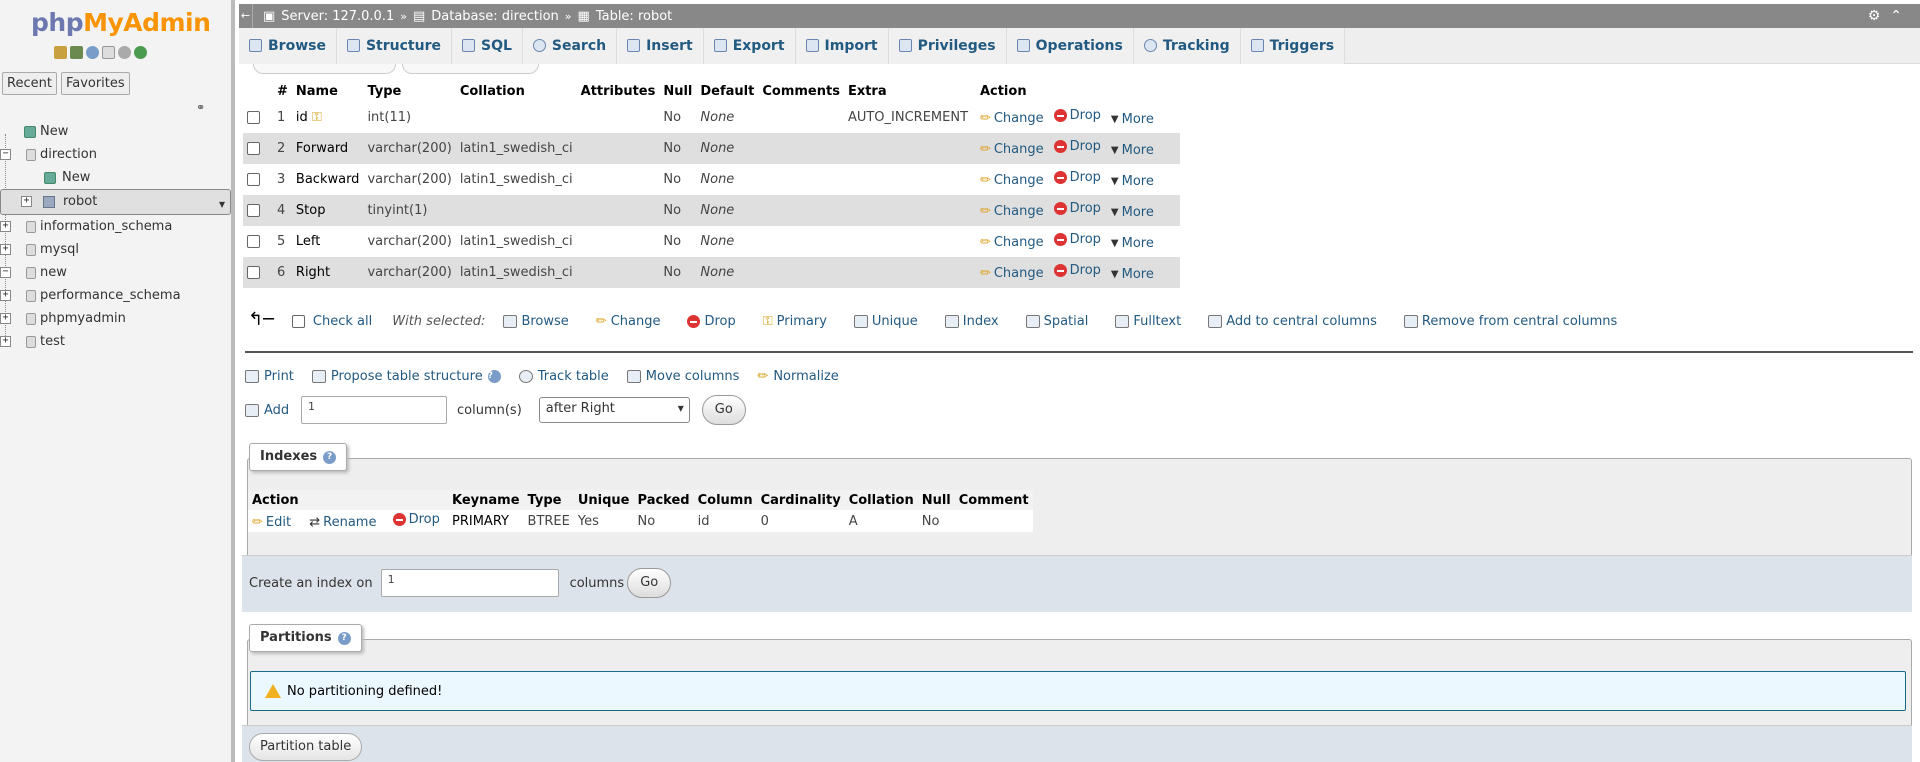 This screenshot has width=1920, height=762. What do you see at coordinates (634, 16) in the screenshot?
I see `breadcrumb-table: Table: robot` at bounding box center [634, 16].